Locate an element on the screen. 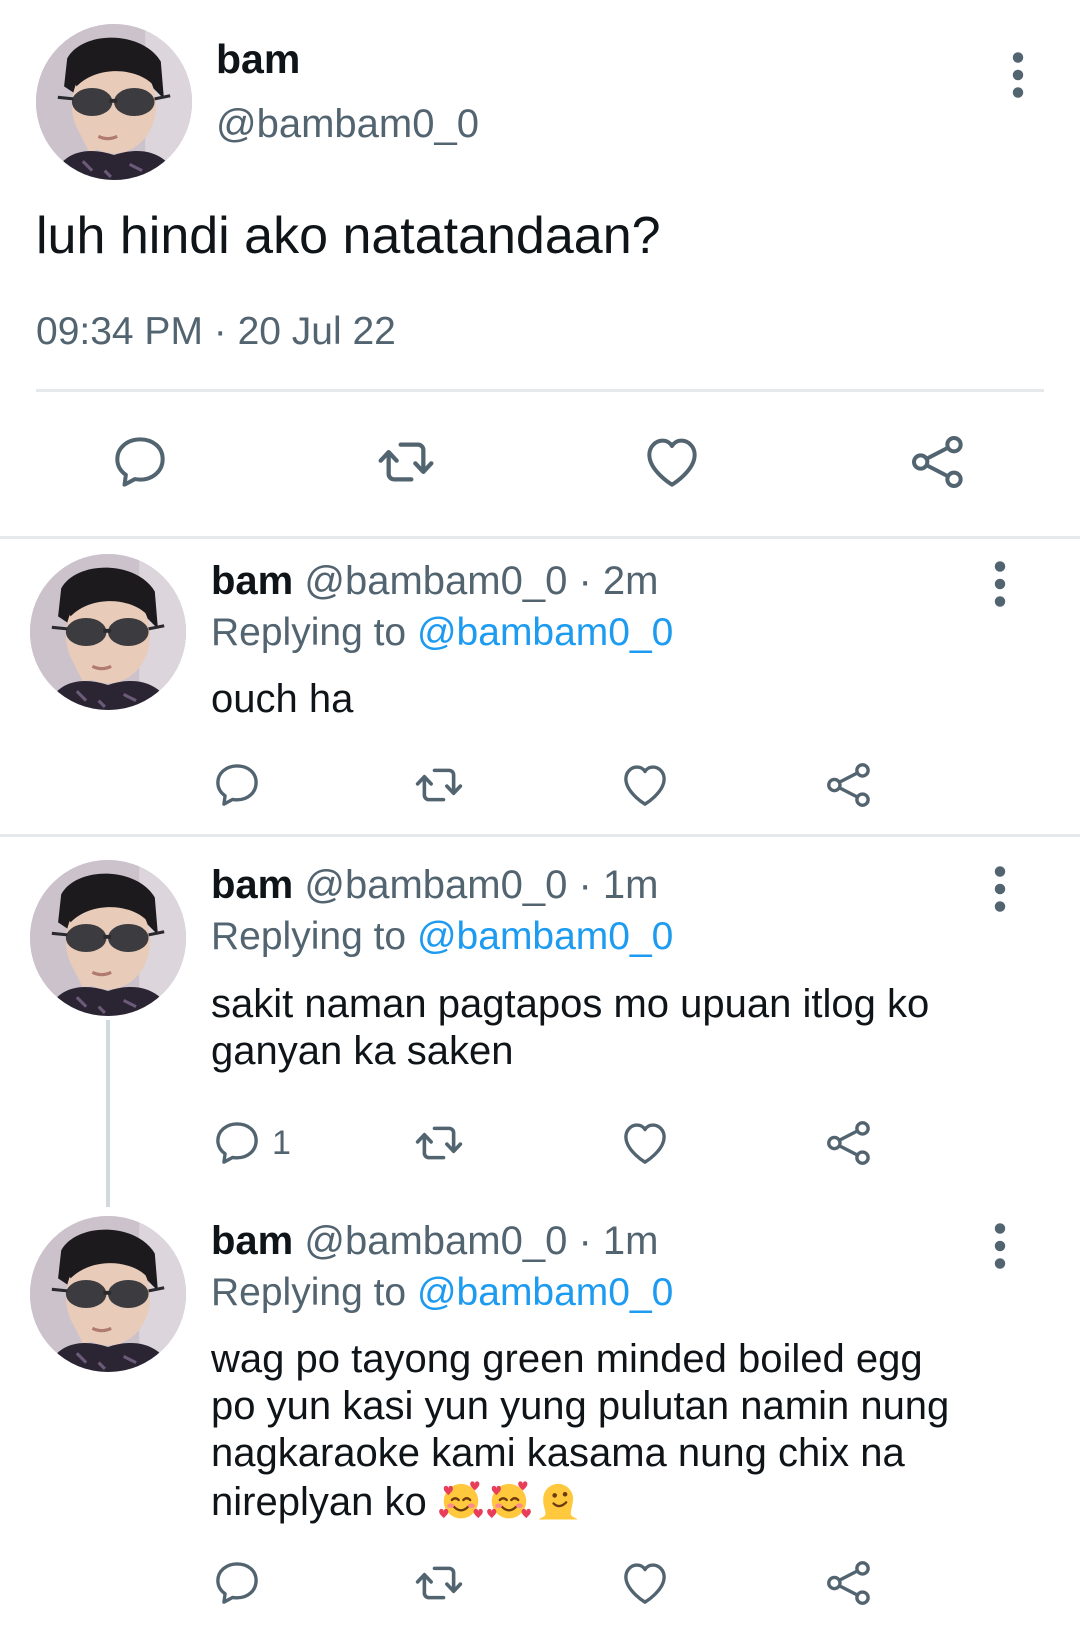 The height and width of the screenshot is (1641, 1080). reply-text-segment: nireplyan ko is located at coordinates (319, 1502).